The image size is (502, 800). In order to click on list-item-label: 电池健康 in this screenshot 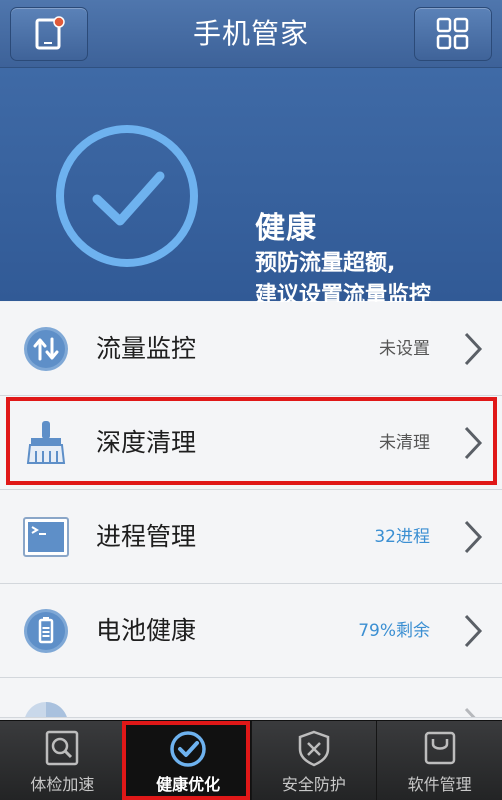, I will do `click(146, 630)`.